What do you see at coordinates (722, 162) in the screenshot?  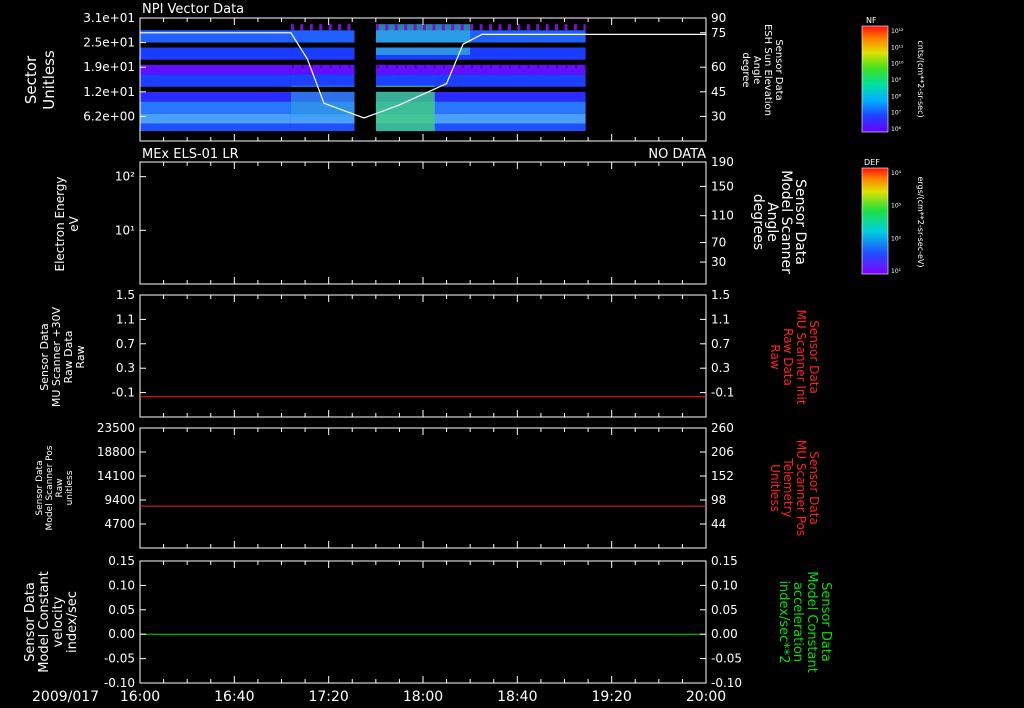 I see `y-tick-label: 190` at bounding box center [722, 162].